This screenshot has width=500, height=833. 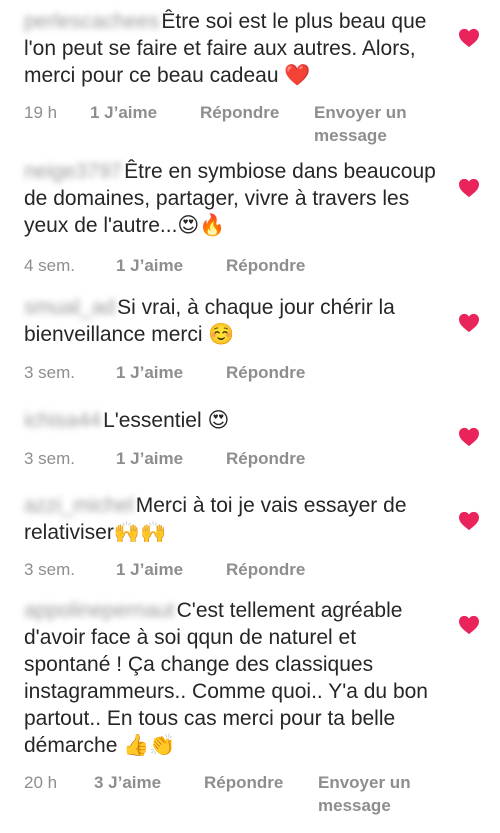 What do you see at coordinates (99, 610) in the screenshot?
I see `comment-username: appolinepernaut` at bounding box center [99, 610].